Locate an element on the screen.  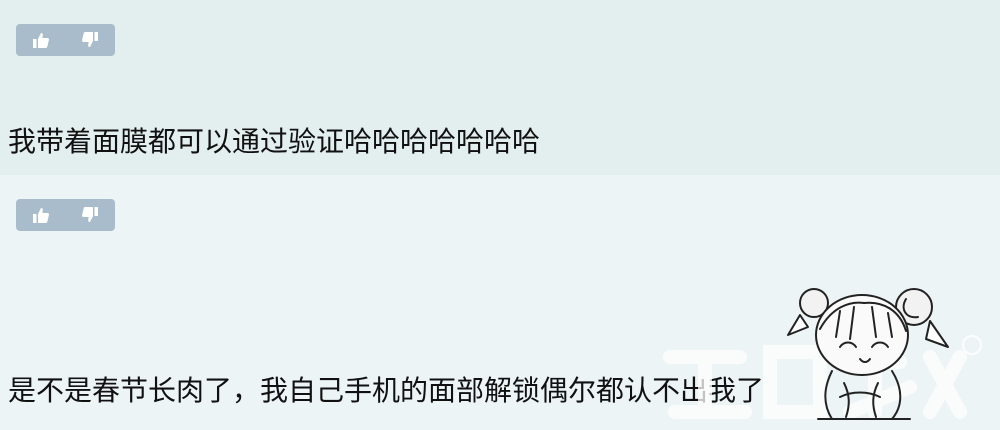
anime-sticker-image is located at coordinates (868, 354).